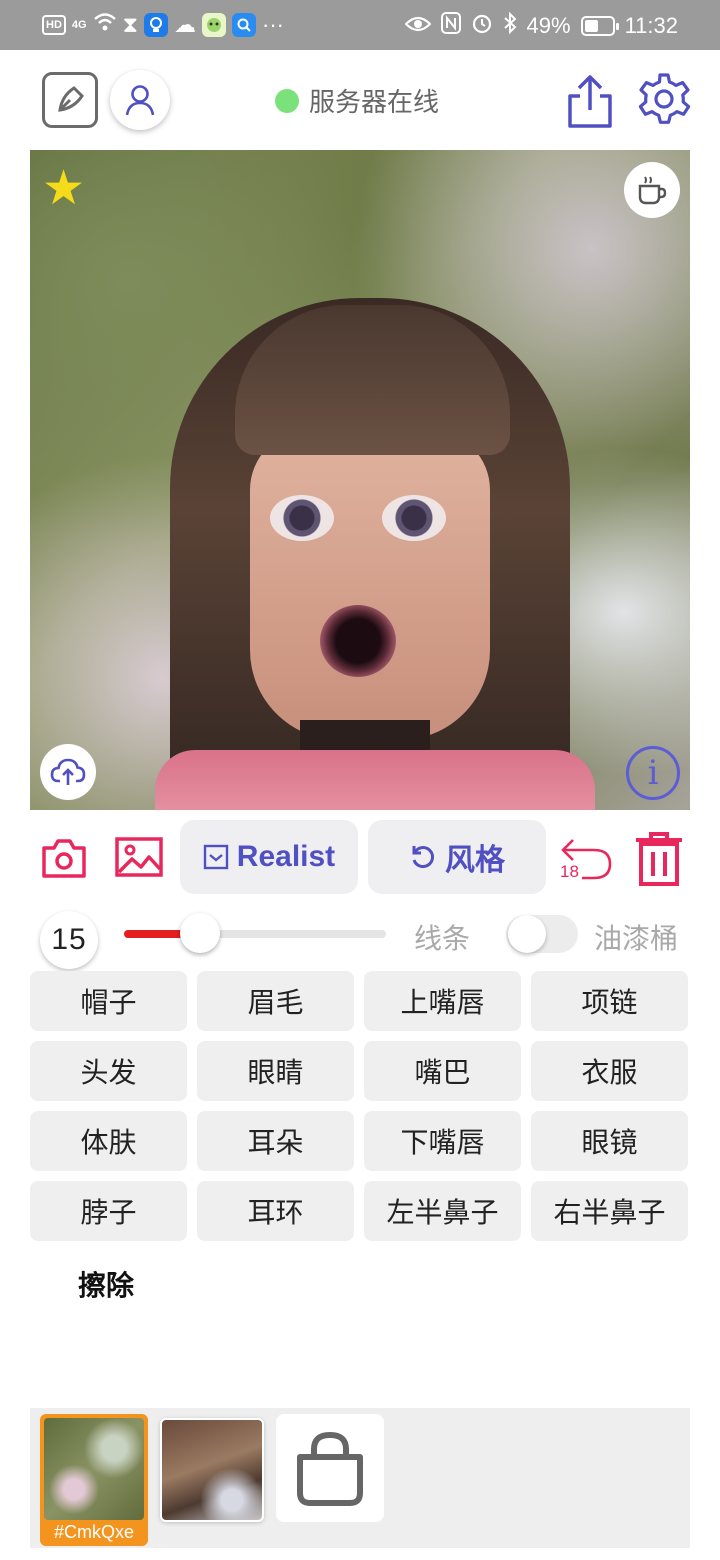 This screenshot has width=720, height=1560. I want to click on toggle-knob, so click(527, 934).